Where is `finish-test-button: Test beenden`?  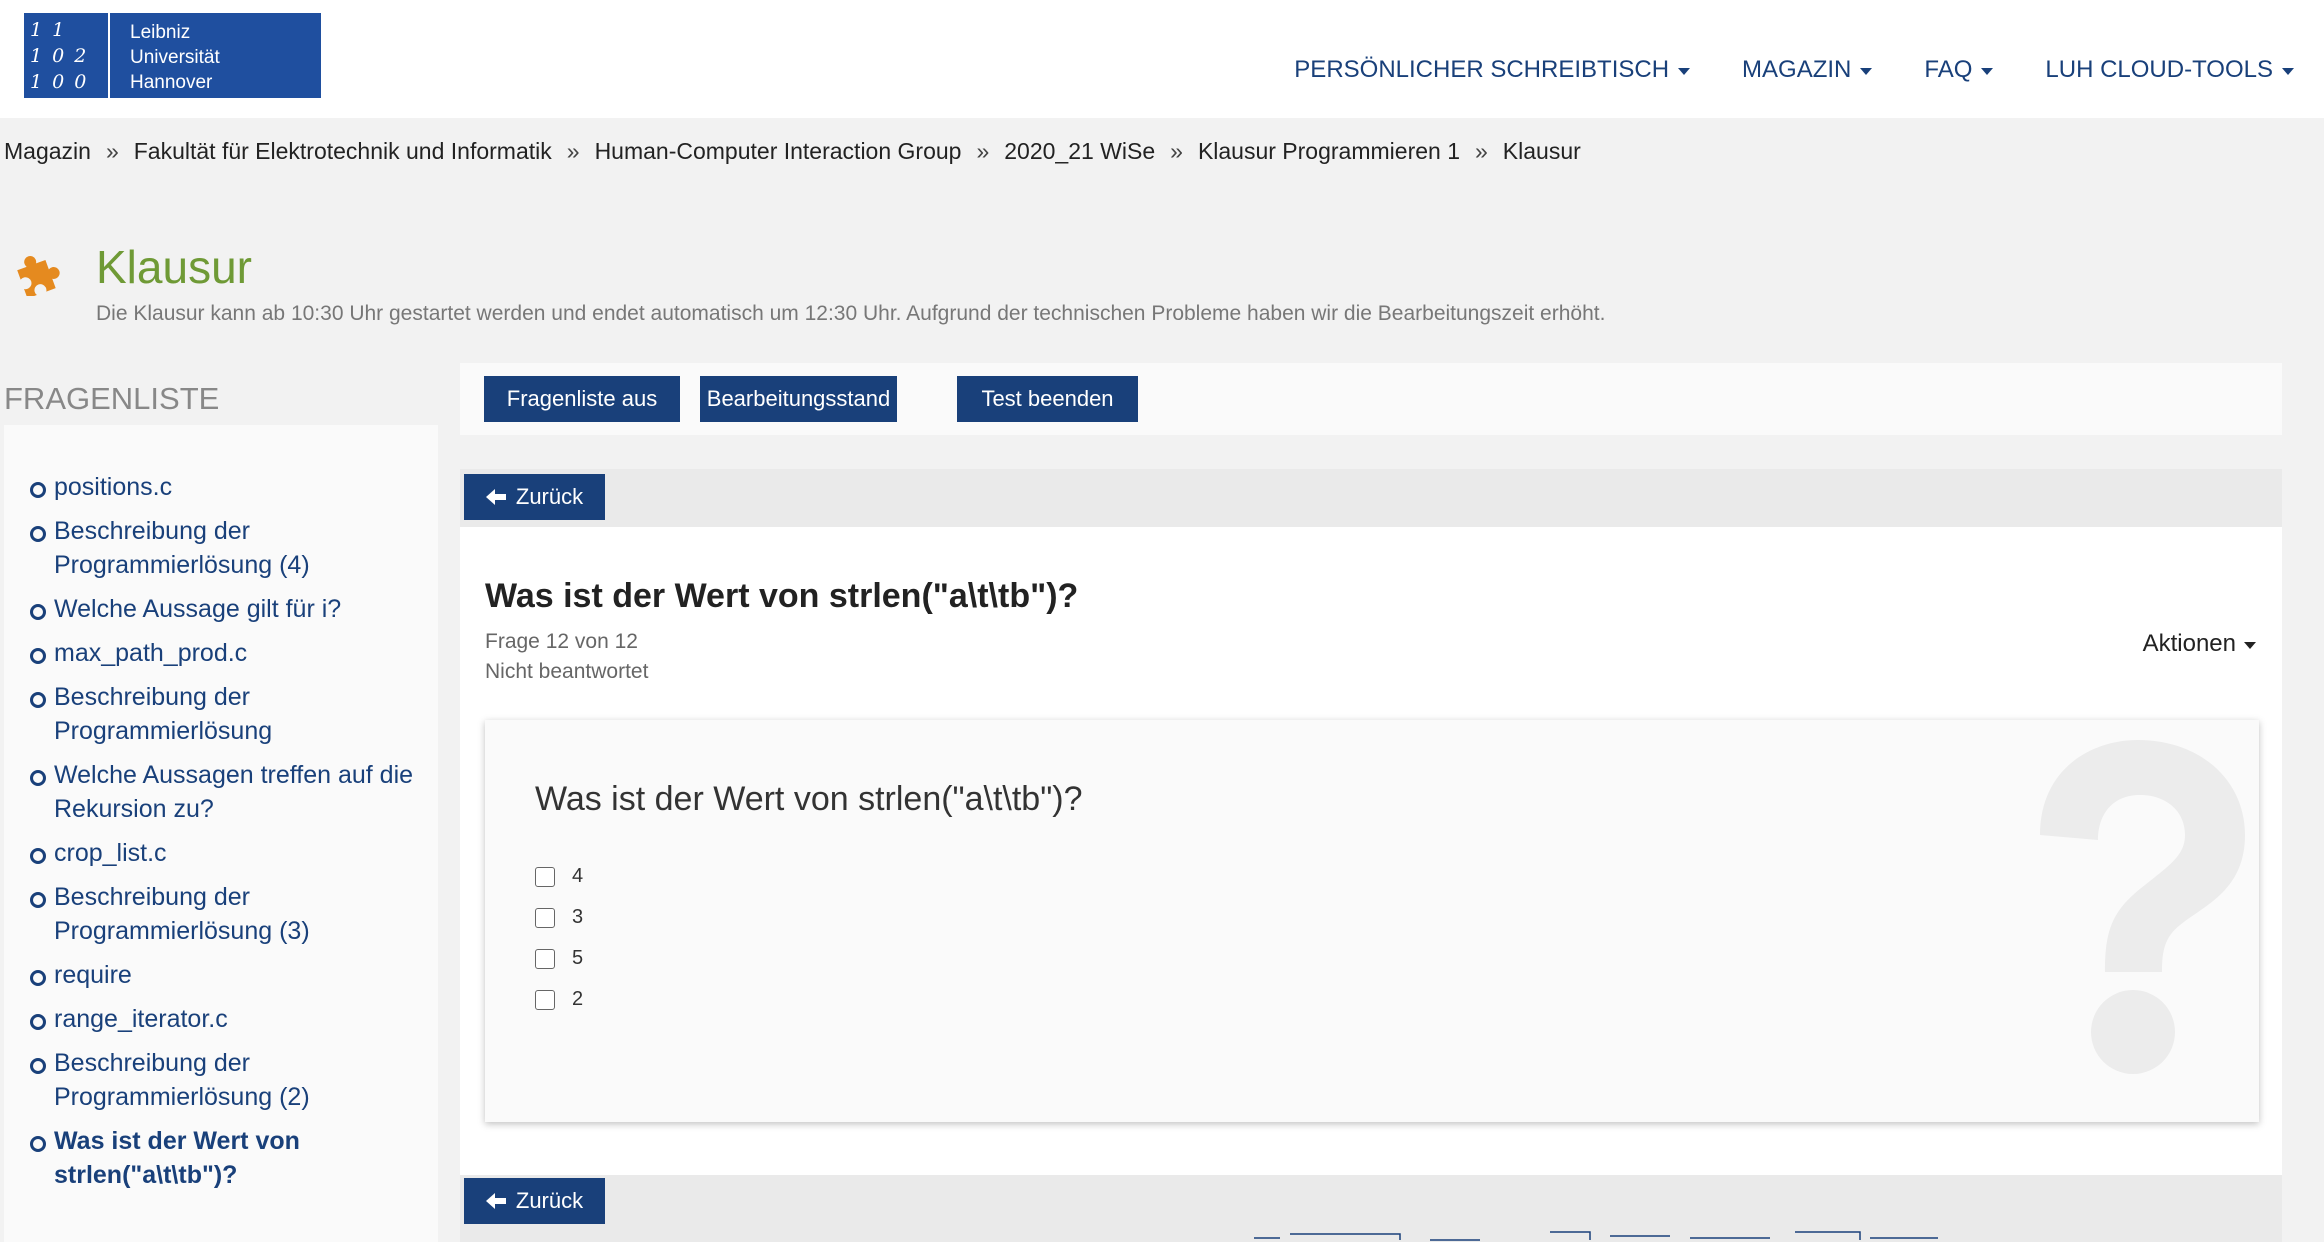 finish-test-button: Test beenden is located at coordinates (1047, 399).